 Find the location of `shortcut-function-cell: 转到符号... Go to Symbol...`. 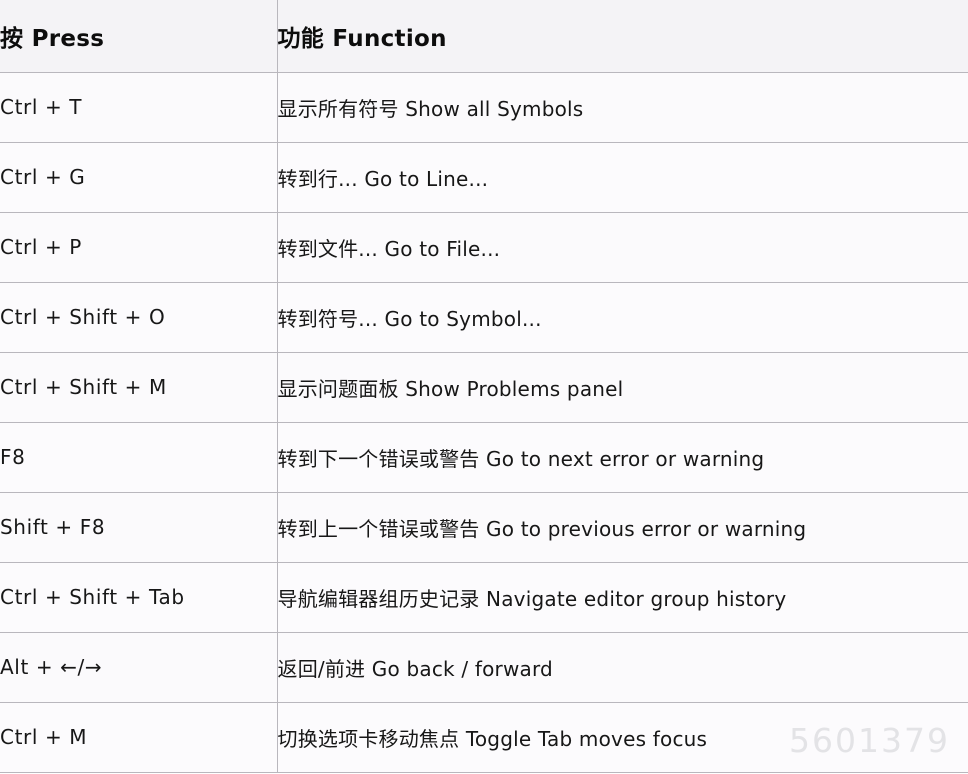

shortcut-function-cell: 转到符号... Go to Symbol... is located at coordinates (622, 317).